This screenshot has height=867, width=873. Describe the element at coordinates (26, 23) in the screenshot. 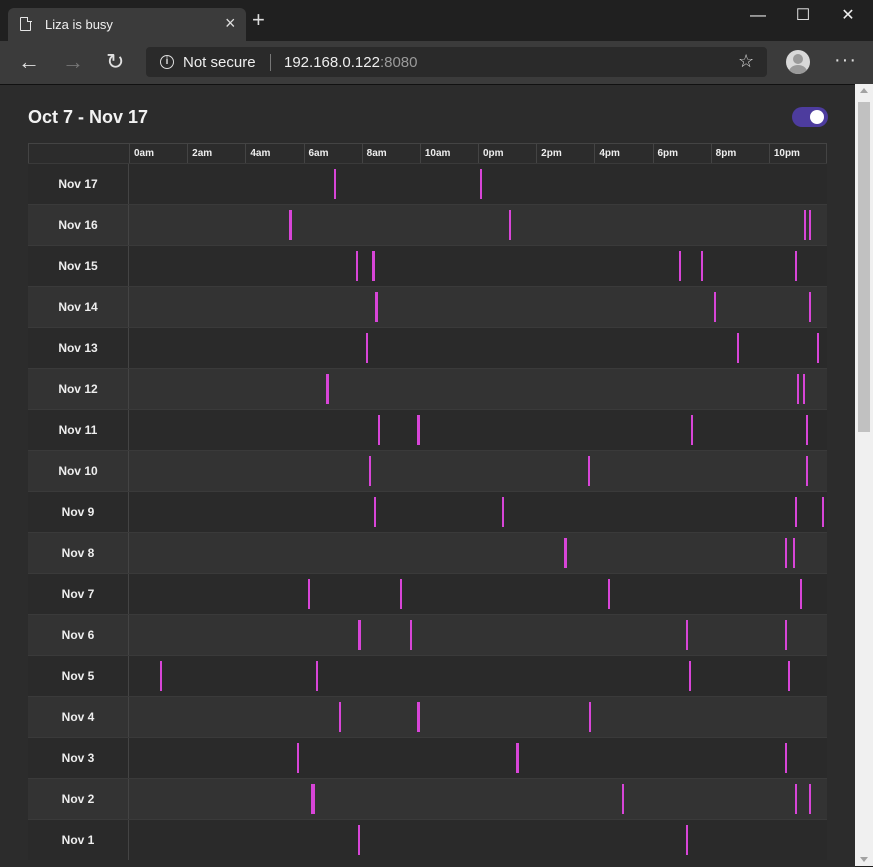

I see `page-icon` at that location.